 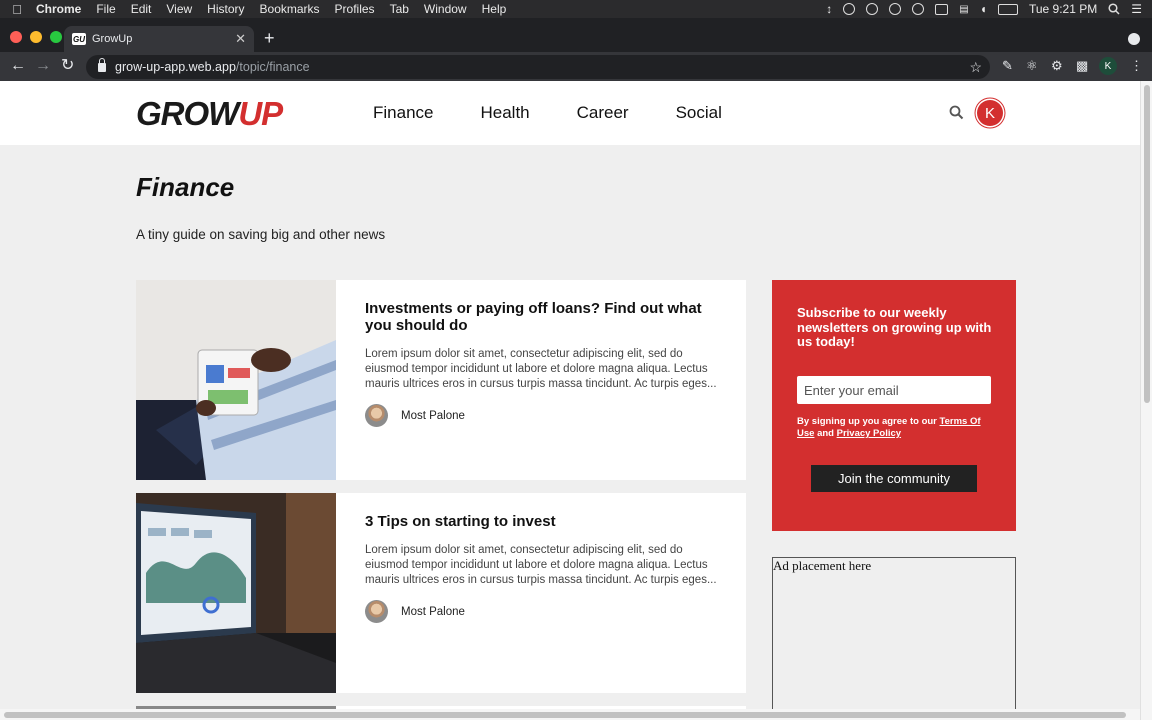 What do you see at coordinates (1136, 66) in the screenshot?
I see `browser-menu-icon: ⋮` at bounding box center [1136, 66].